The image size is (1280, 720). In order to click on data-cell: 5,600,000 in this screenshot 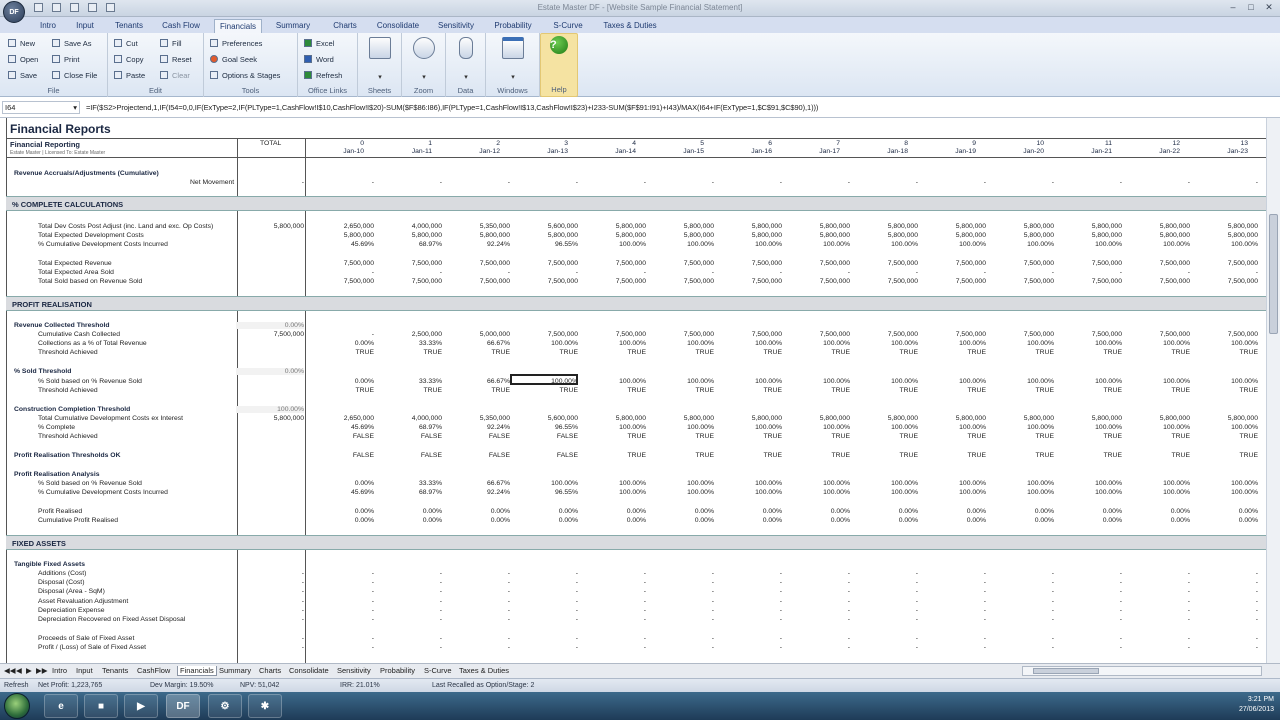, I will do `click(544, 418)`.